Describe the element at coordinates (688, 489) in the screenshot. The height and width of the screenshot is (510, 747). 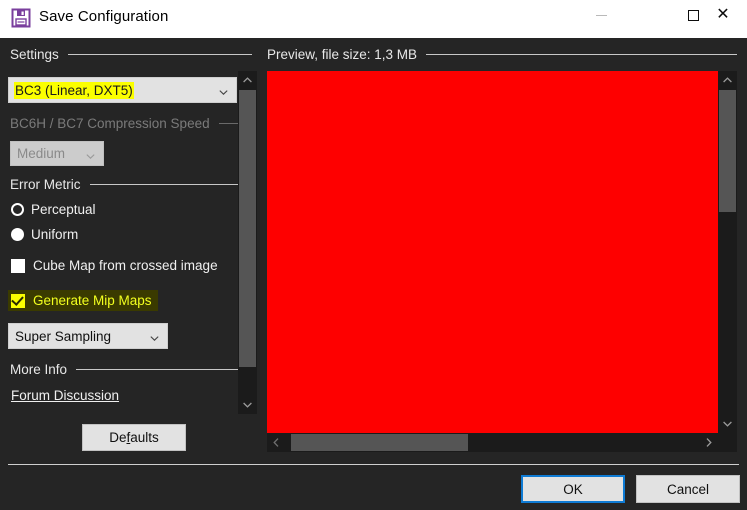
I see `cancel-button: Cancel` at that location.